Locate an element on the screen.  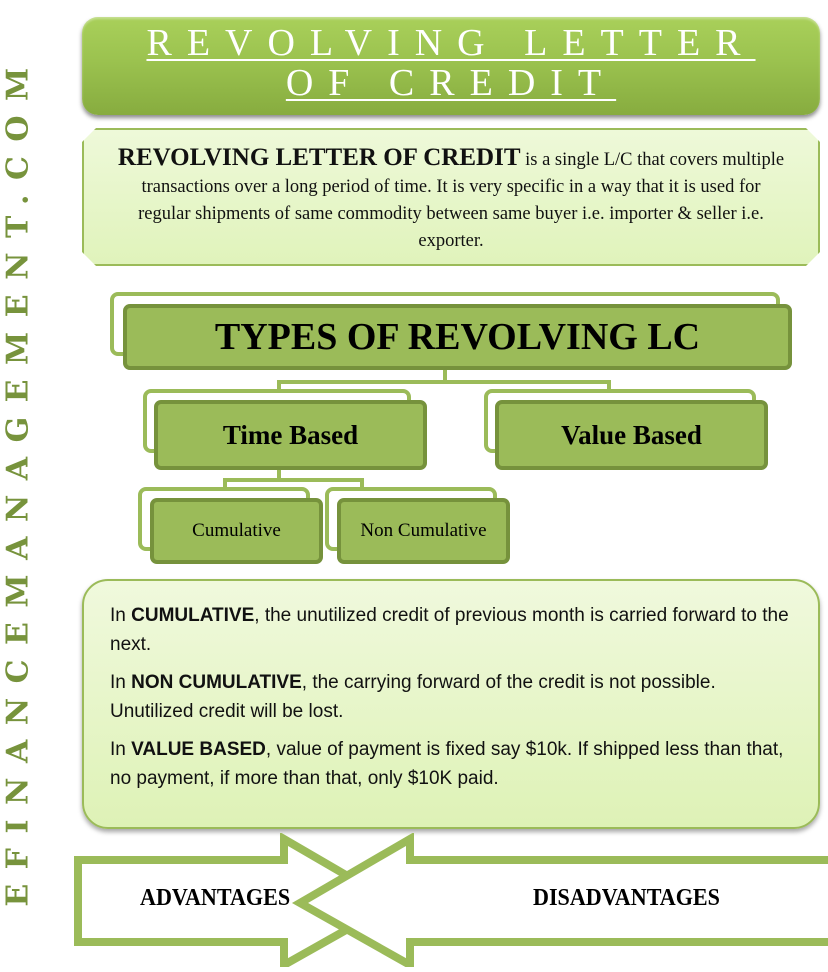
node-value-based: Value Based is located at coordinates (631, 435).